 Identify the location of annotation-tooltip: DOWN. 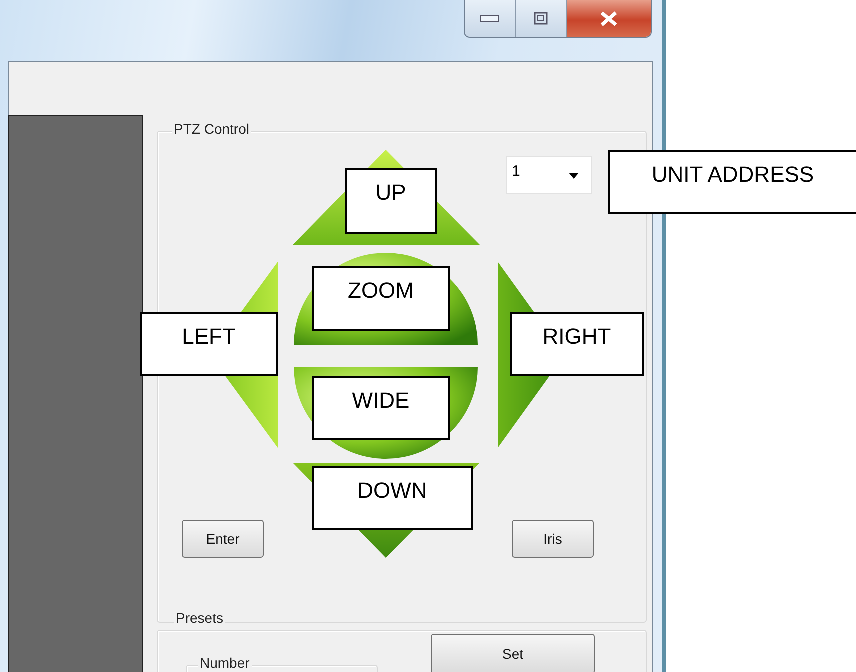
(392, 498).